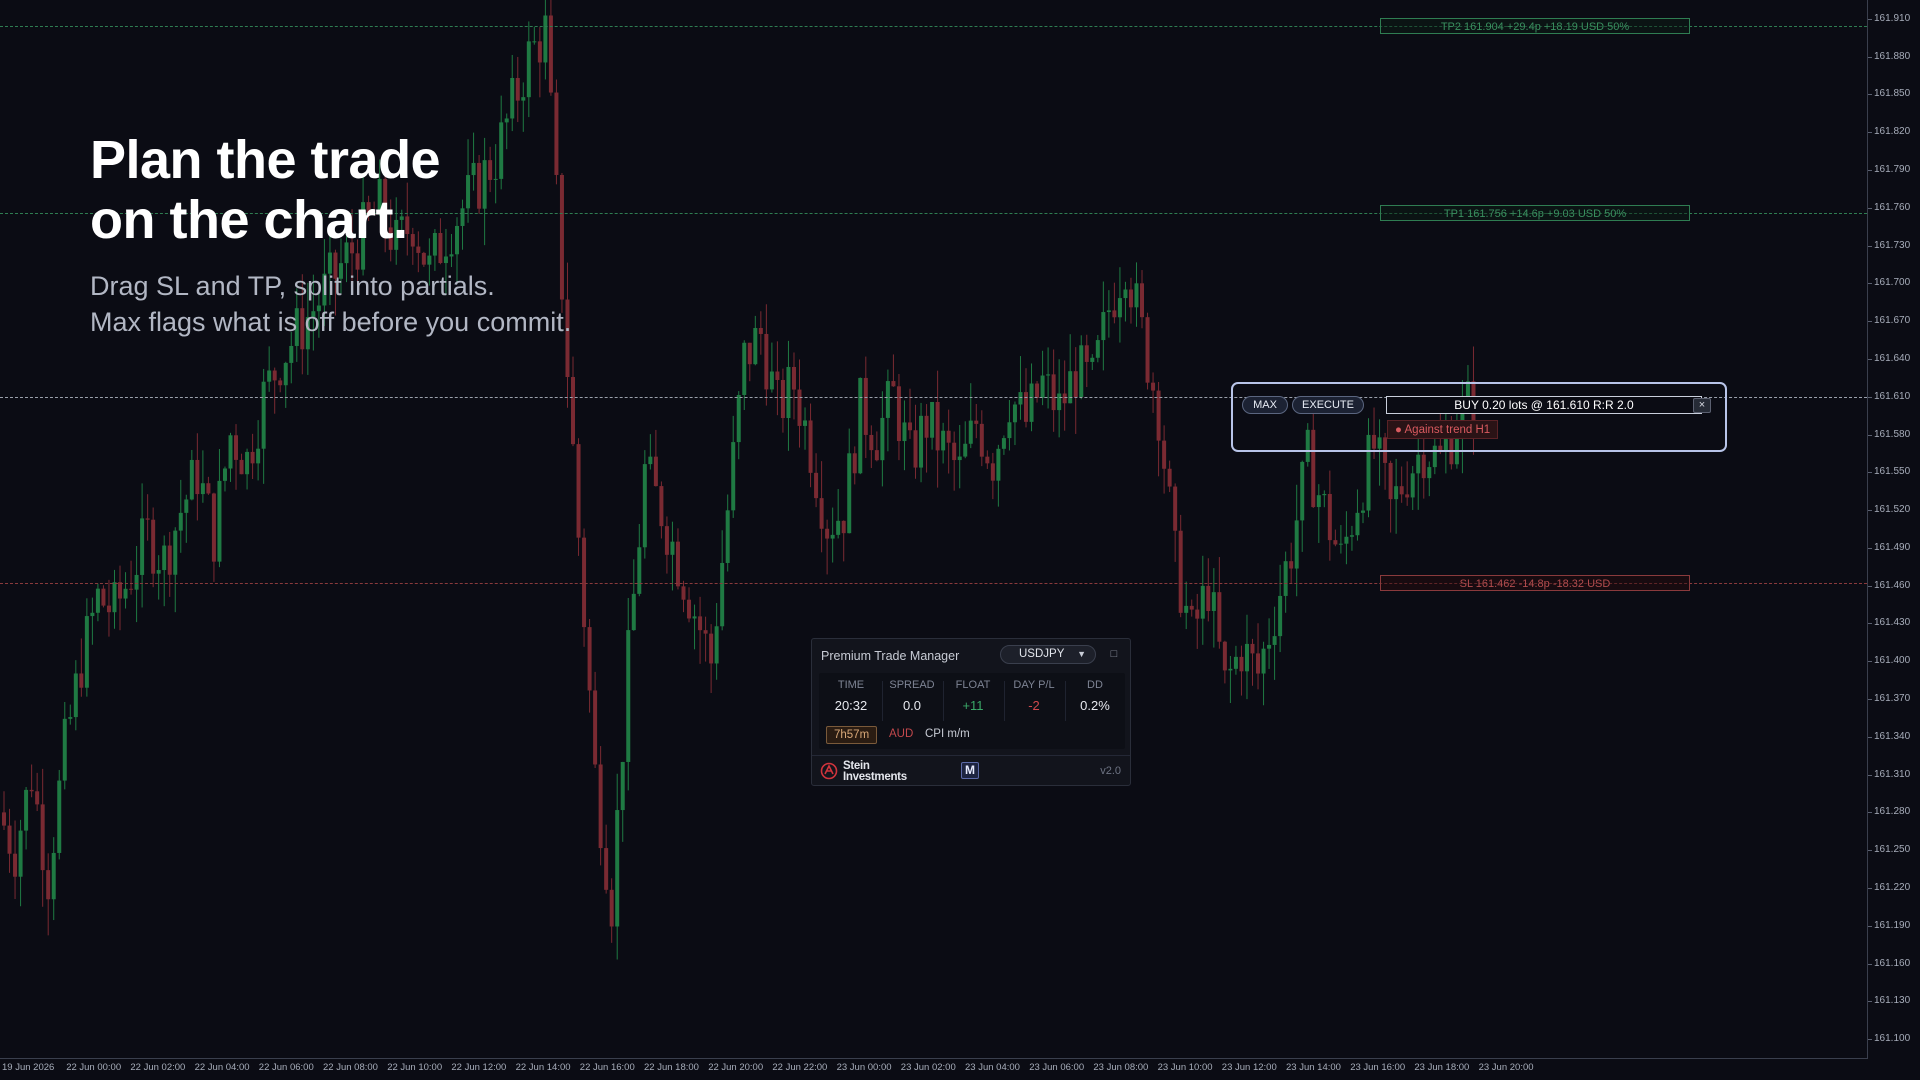 The image size is (1920, 1080). Describe the element at coordinates (1894, 131) in the screenshot. I see `price-tick: 161.820` at that location.